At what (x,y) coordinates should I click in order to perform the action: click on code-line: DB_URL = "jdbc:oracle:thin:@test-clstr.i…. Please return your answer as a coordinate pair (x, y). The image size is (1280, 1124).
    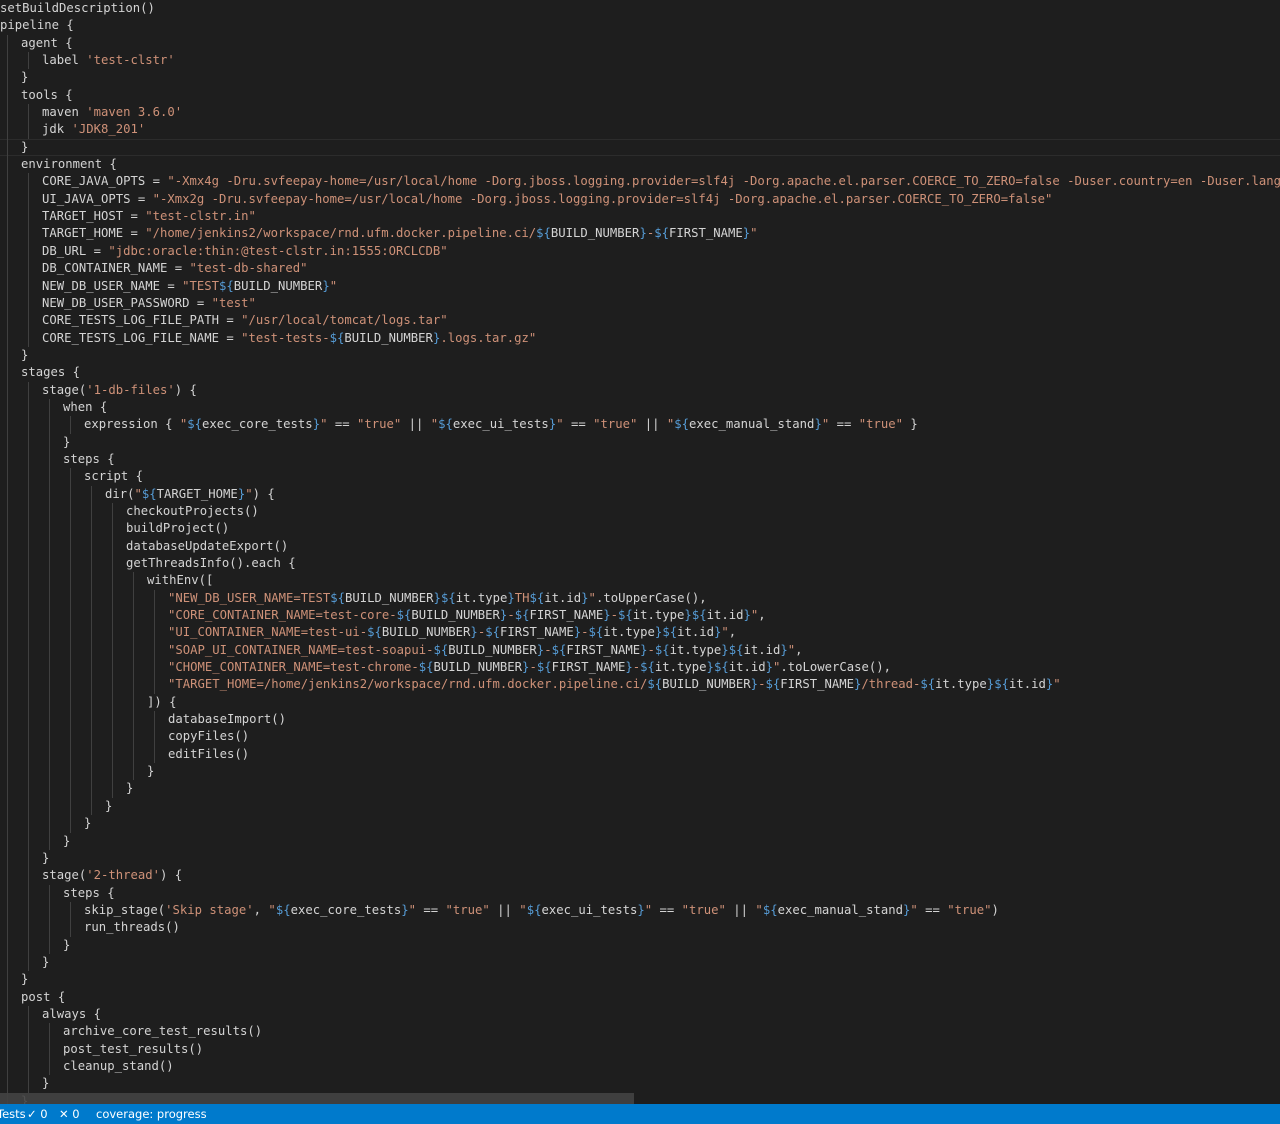
    Looking at the image, I should click on (640, 251).